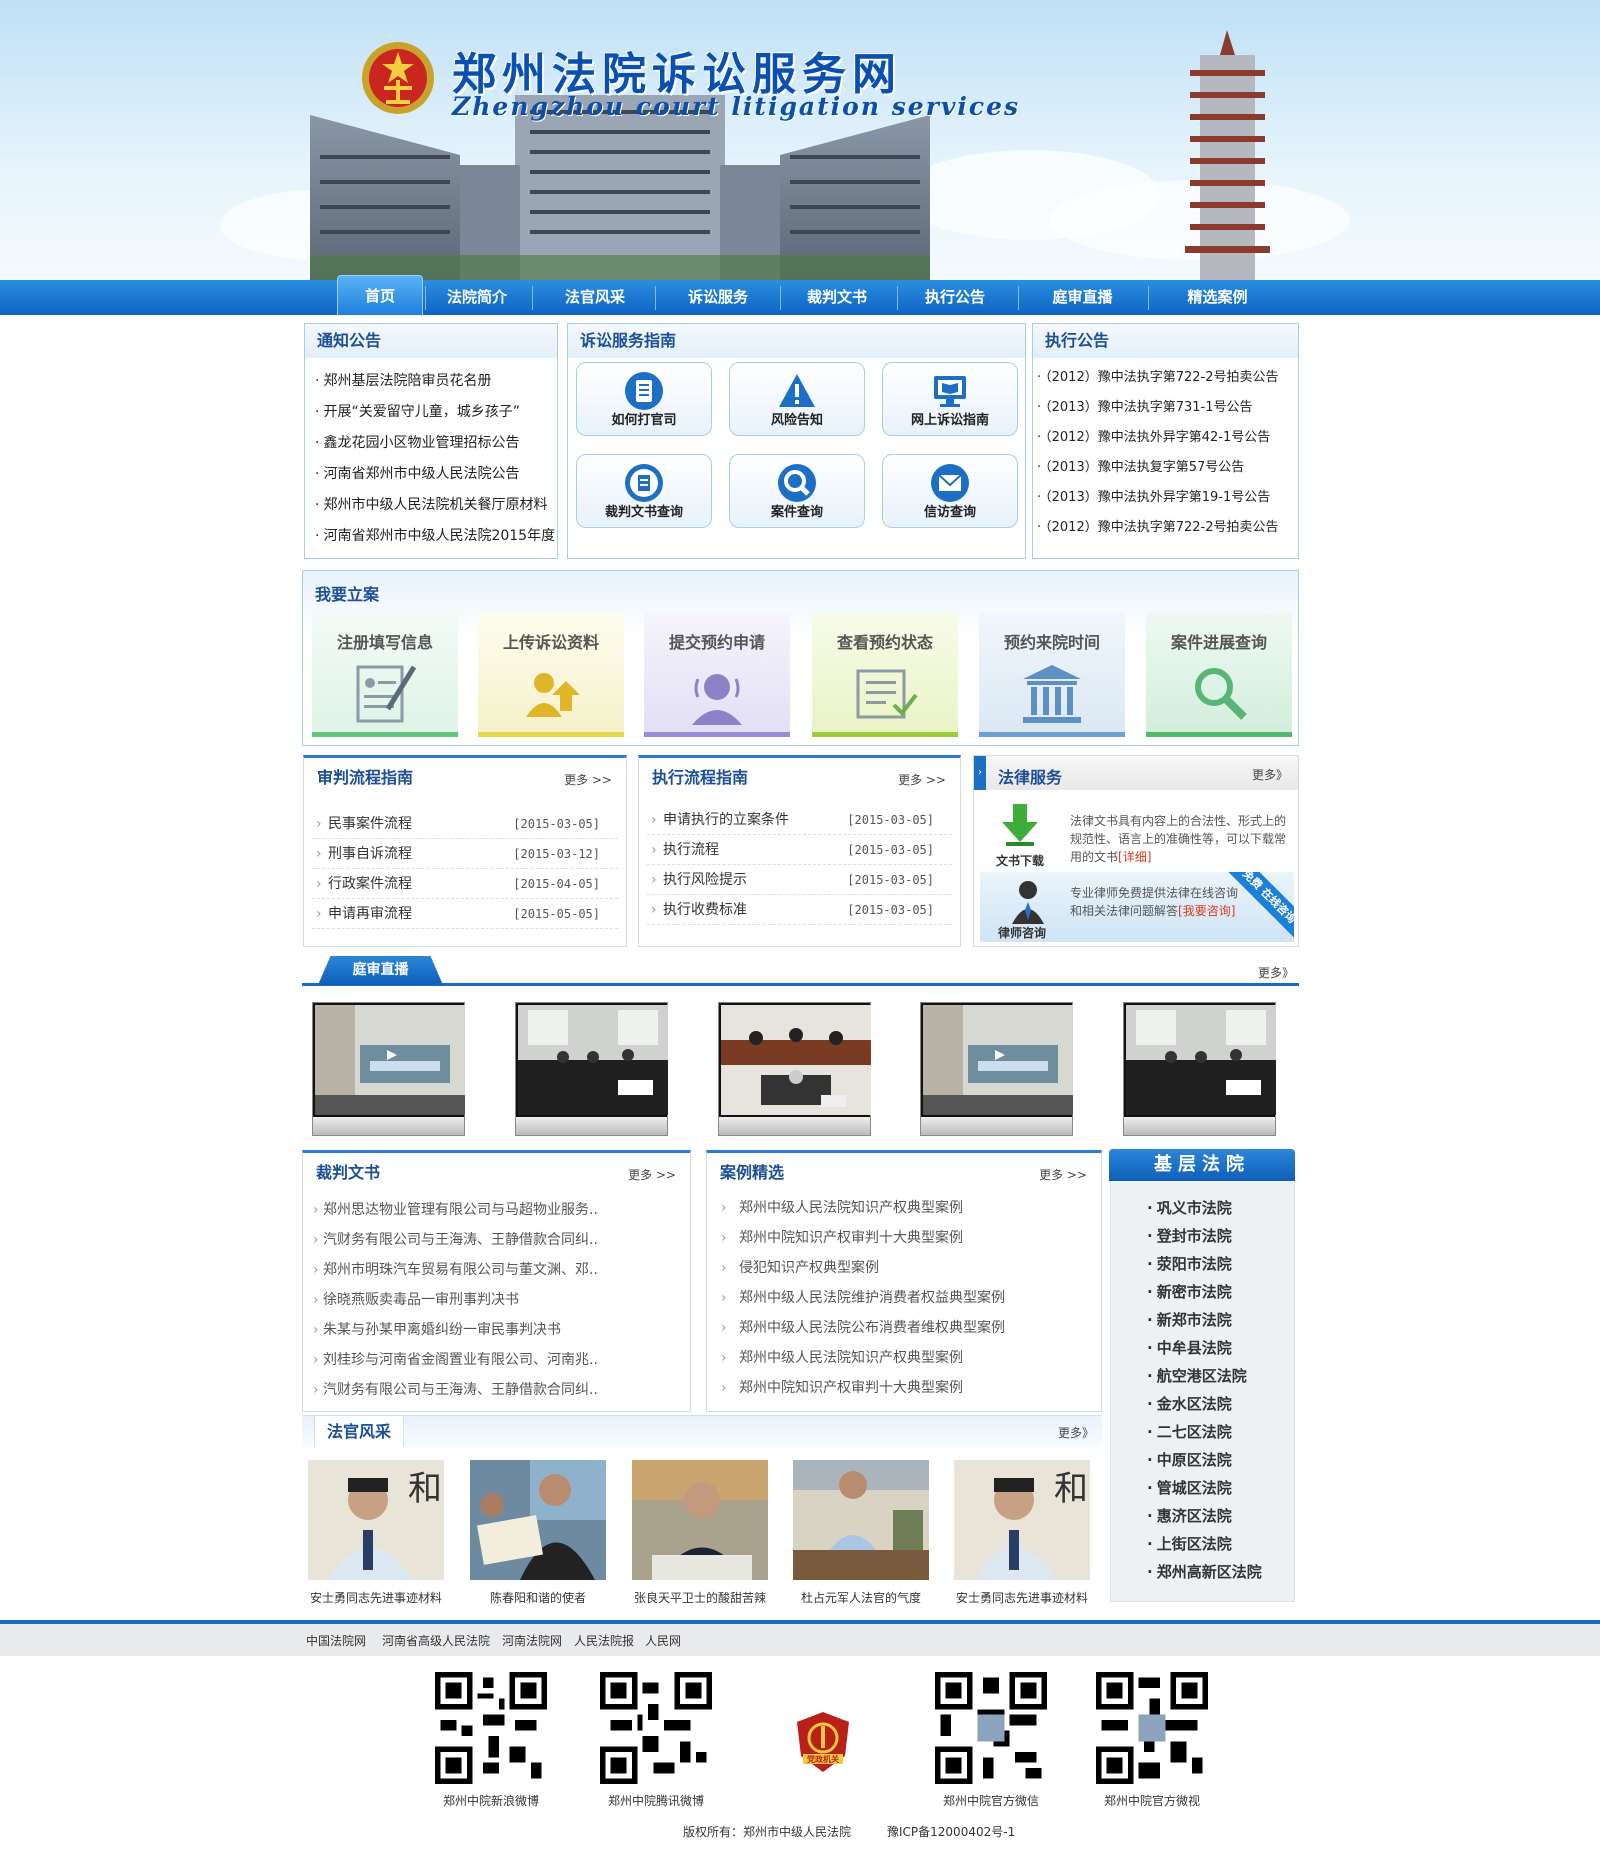 Image resolution: width=1600 pixels, height=1850 pixels. I want to click on step-register-card: 注册填写信息, so click(385, 675).